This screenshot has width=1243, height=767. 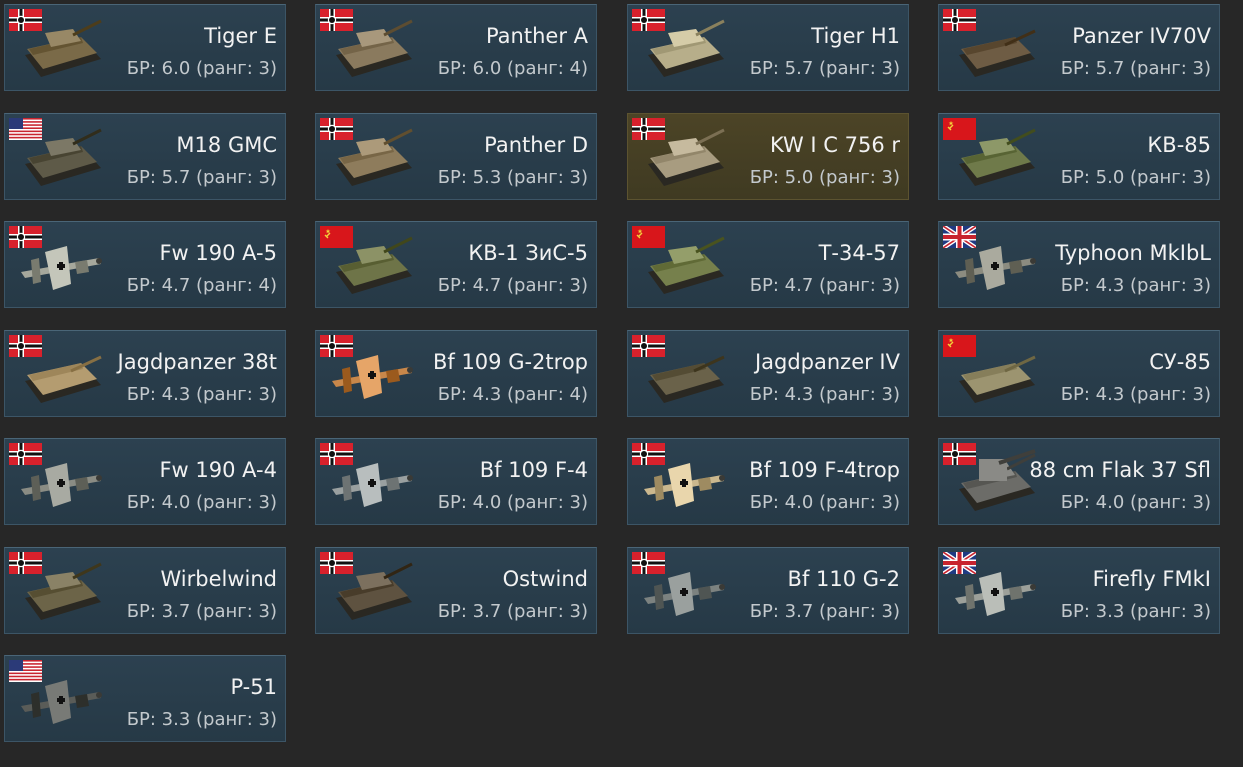 I want to click on battle-rating: БР: 6.0 (ранг: 4), so click(x=512, y=68).